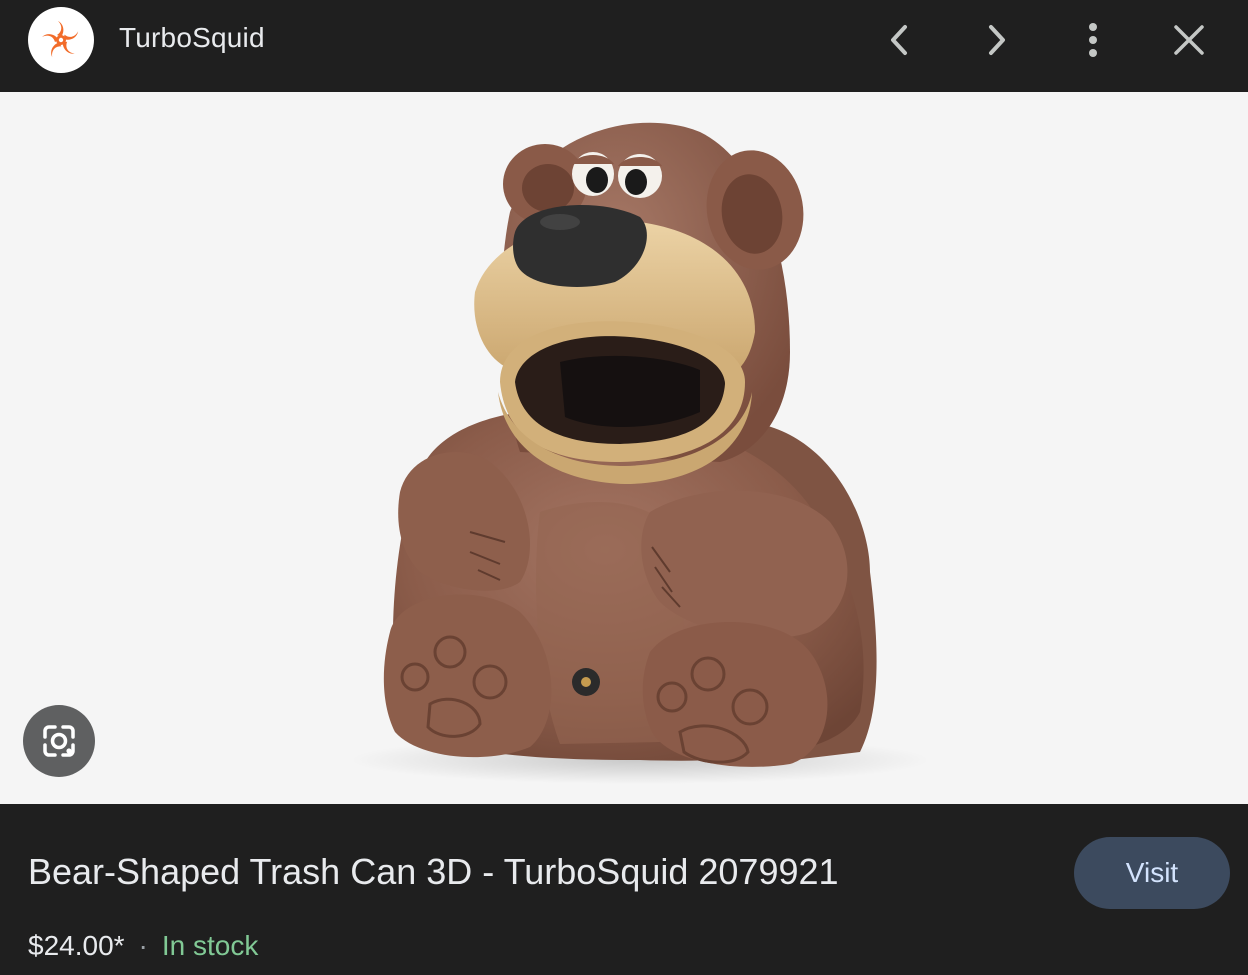 The image size is (1248, 975). I want to click on next-button, so click(996, 40).